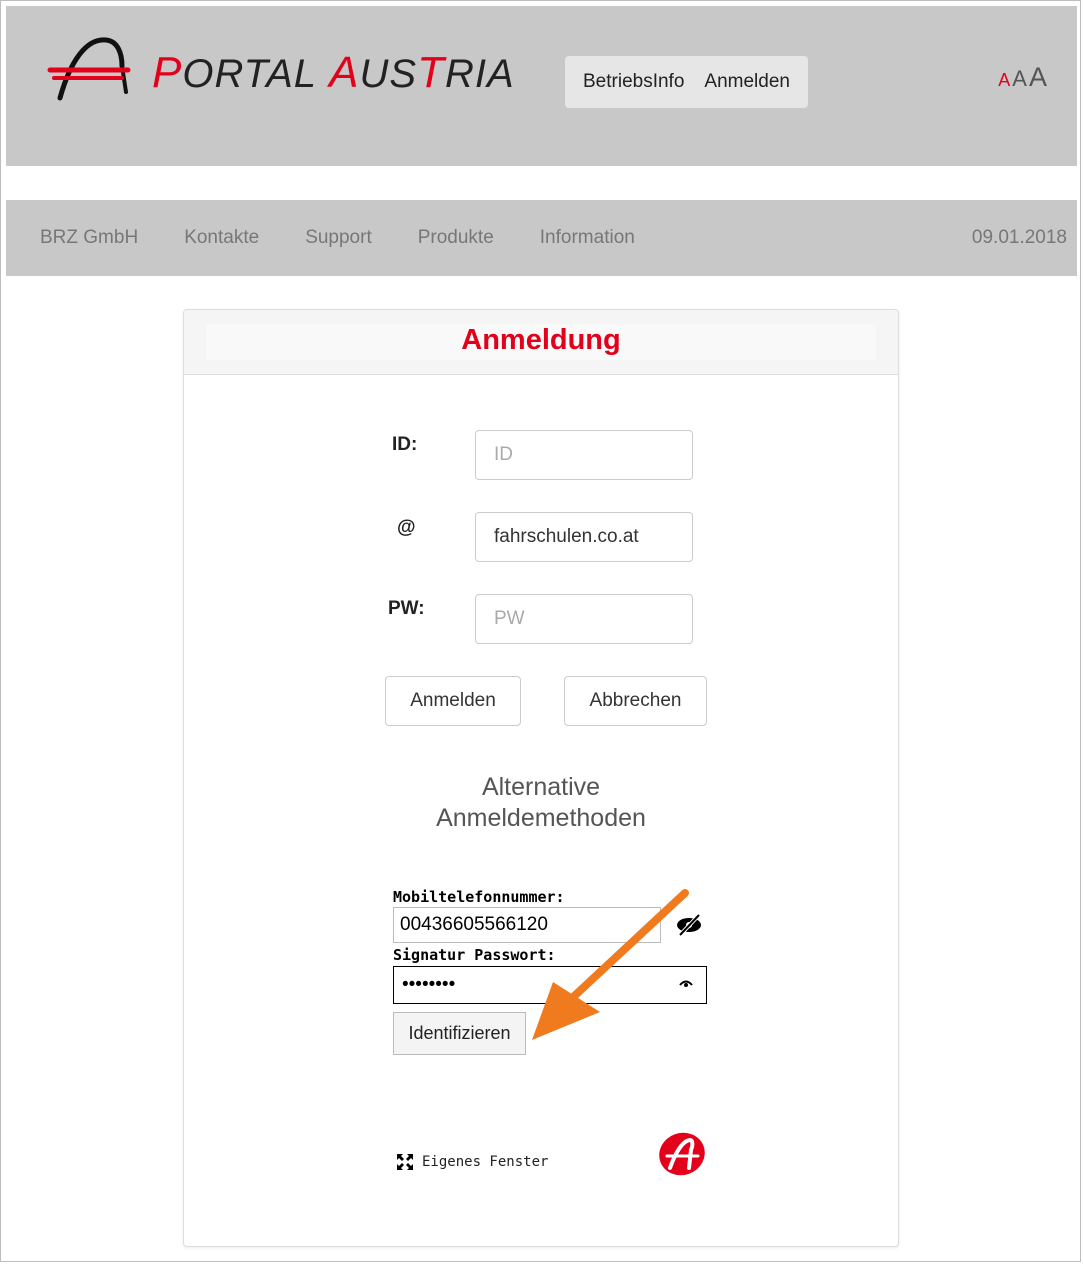  I want to click on font-size-large: A, so click(1038, 77).